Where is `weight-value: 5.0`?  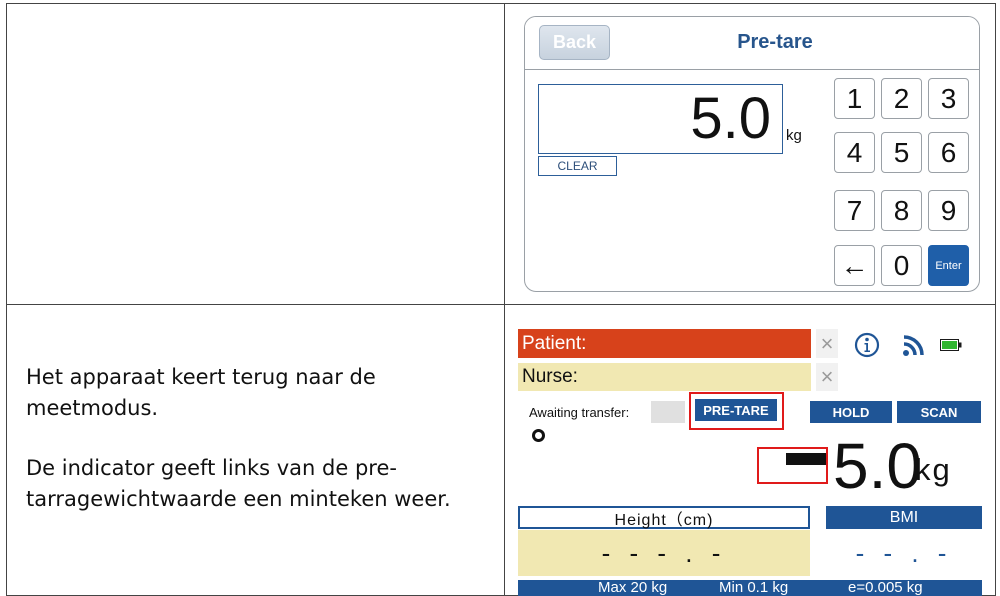
weight-value: 5.0 is located at coordinates (877, 466).